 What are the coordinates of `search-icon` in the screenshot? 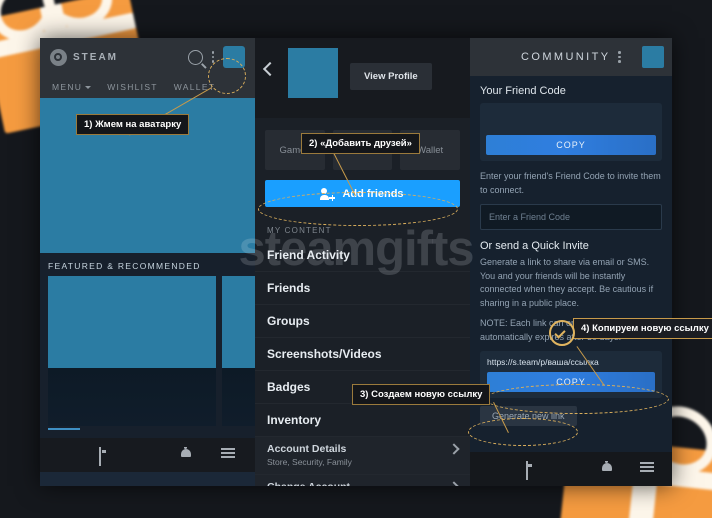 It's located at (195, 57).